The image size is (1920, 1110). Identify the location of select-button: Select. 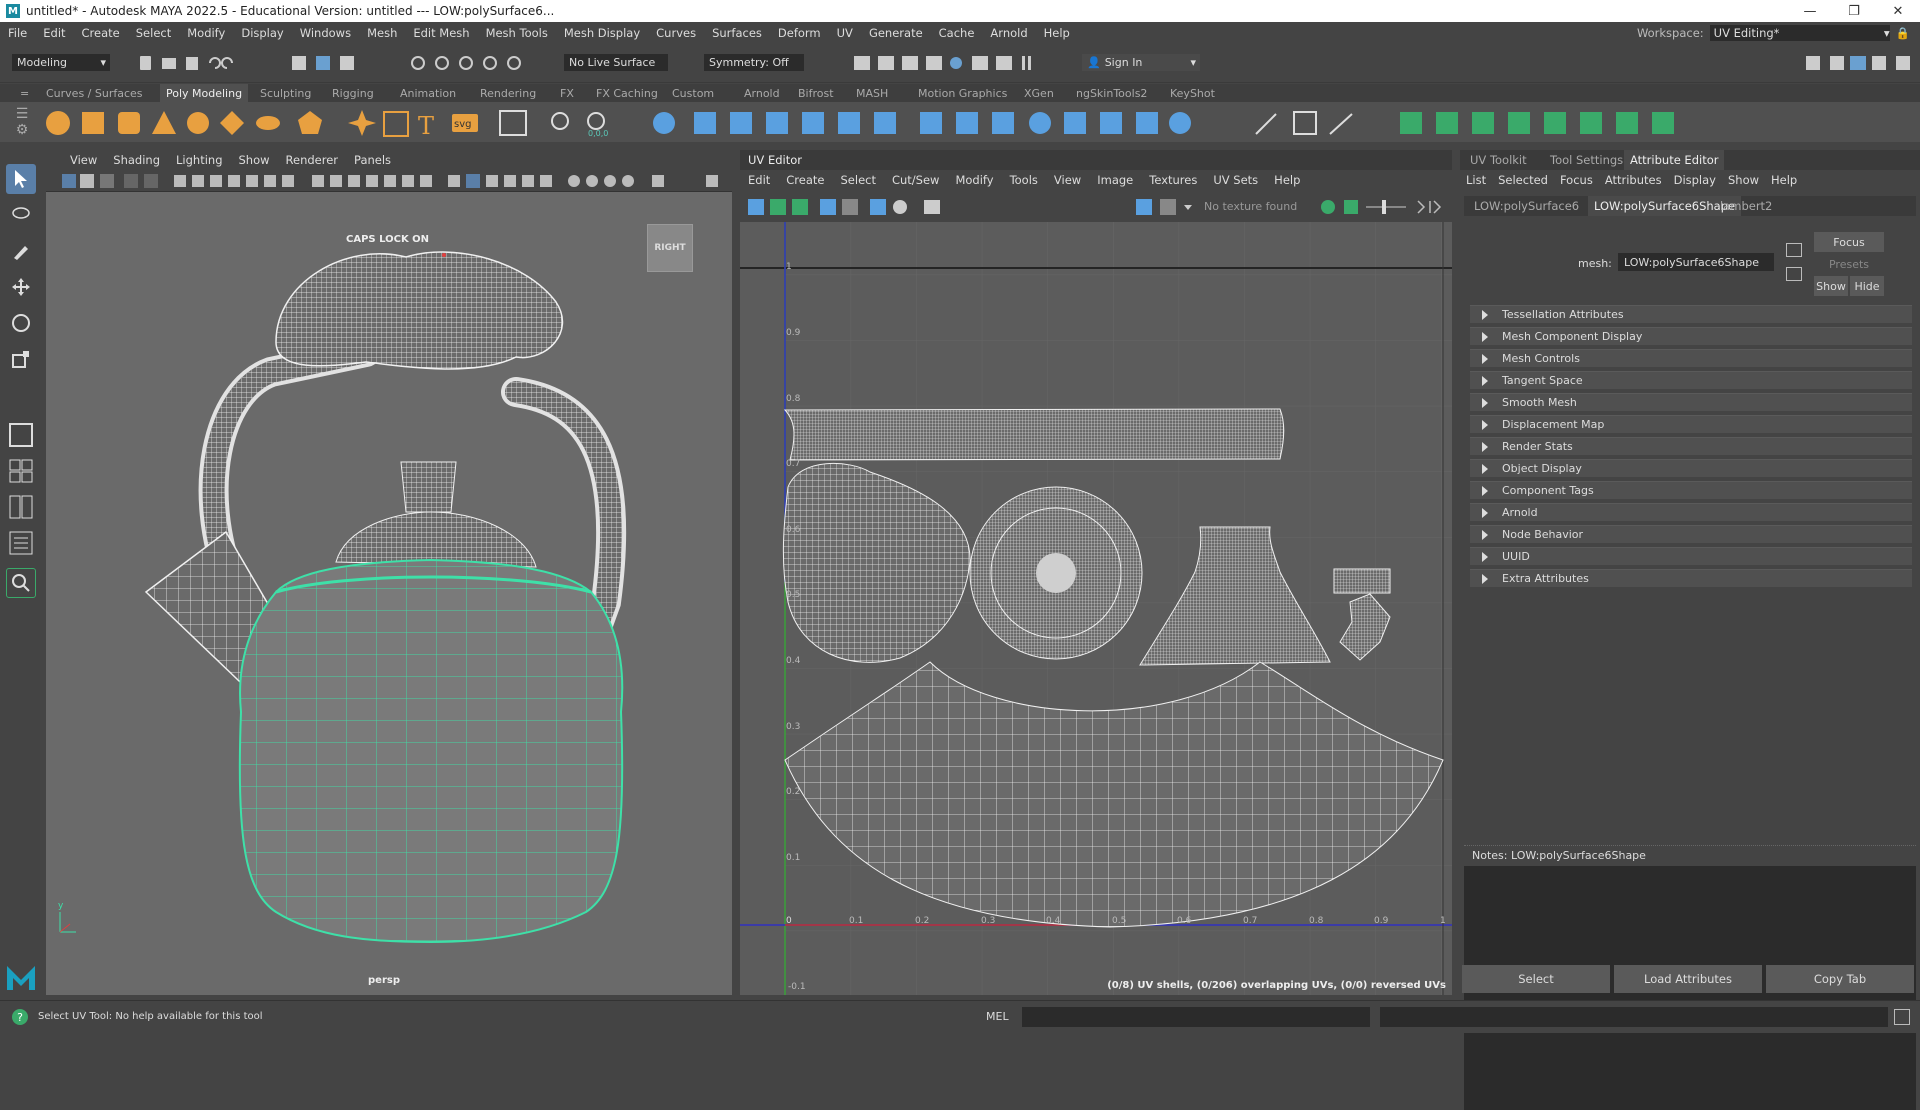
(1536, 979).